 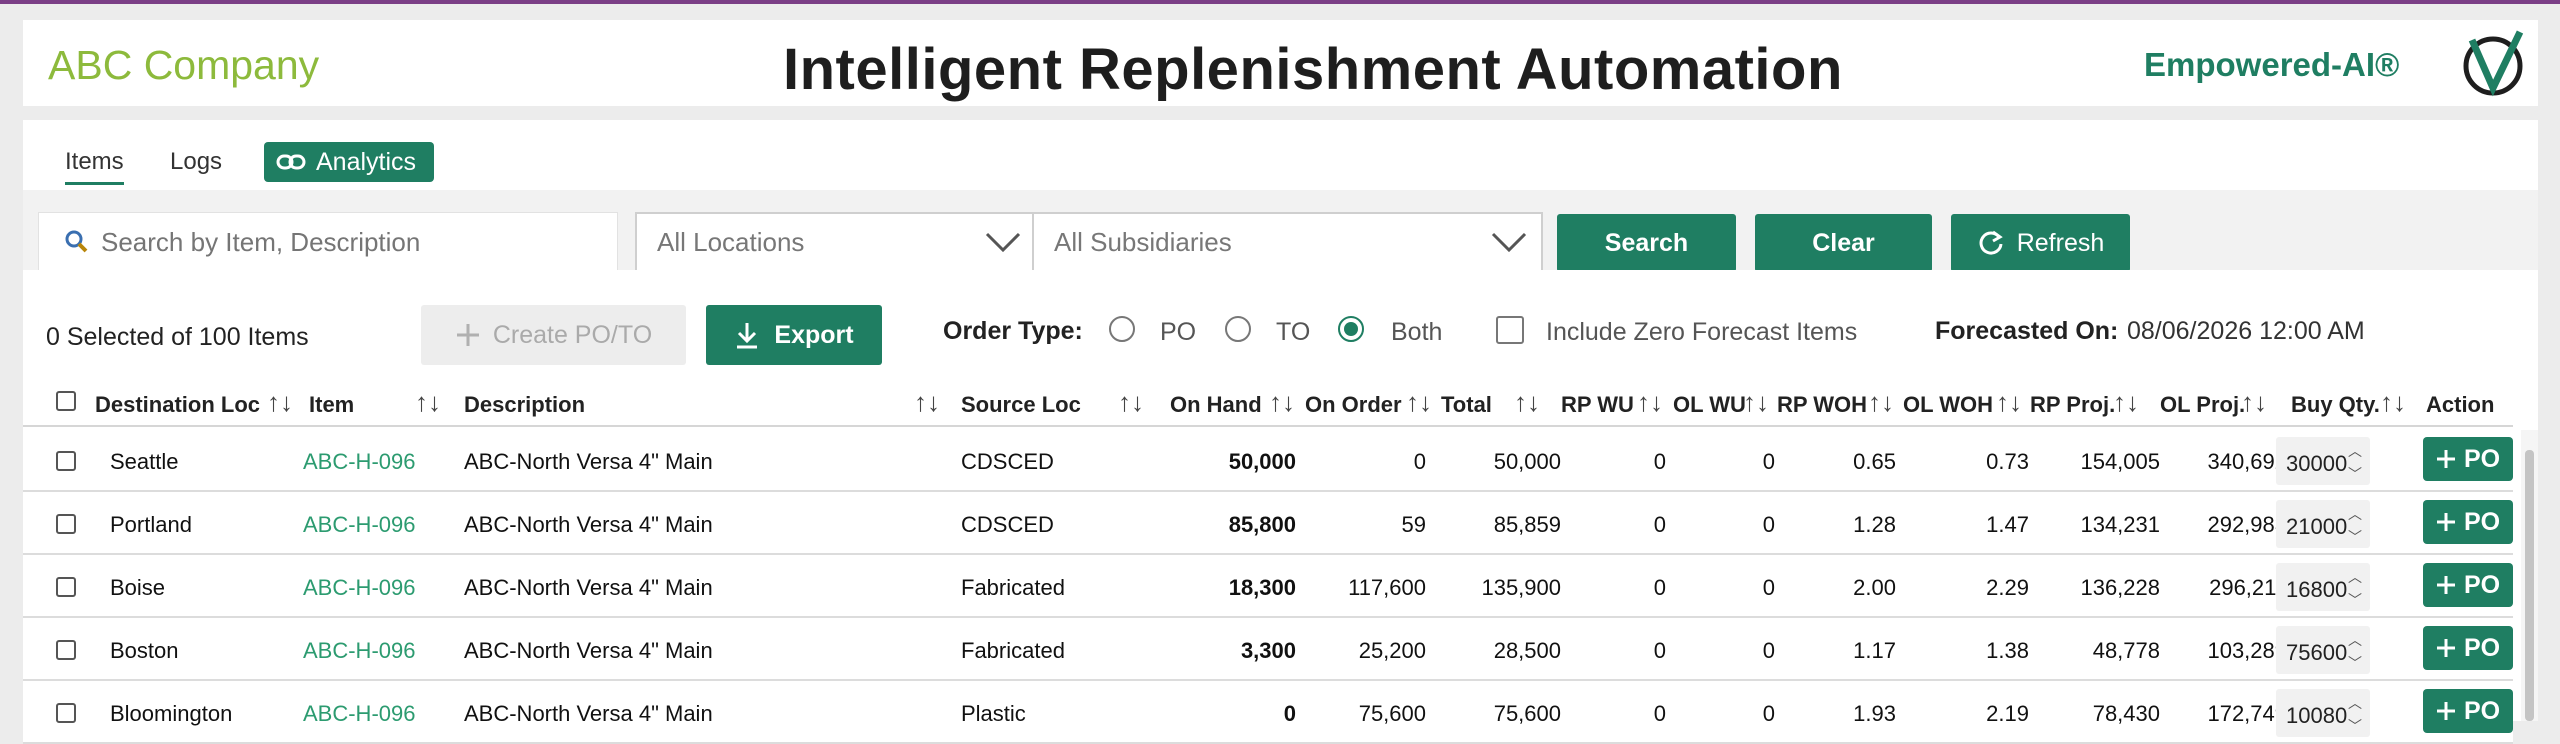 What do you see at coordinates (2529, 585) in the screenshot?
I see `scrollbar-thumb` at bounding box center [2529, 585].